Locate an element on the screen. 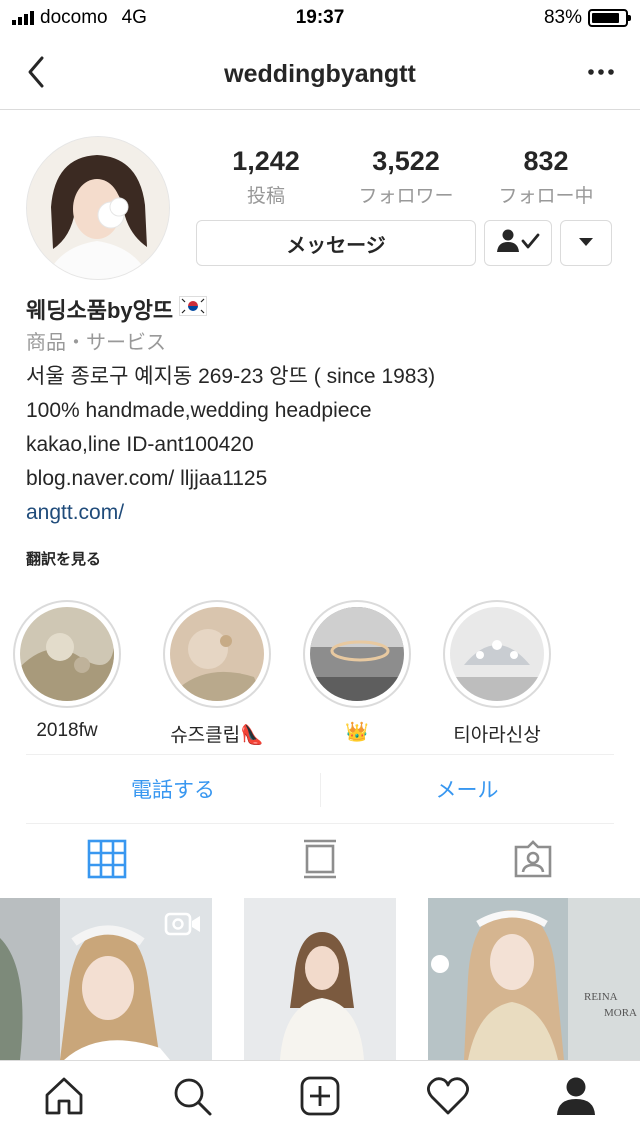 Image resolution: width=640 pixels, height=1136 pixels. followers-label: フォロワー is located at coordinates (406, 196).